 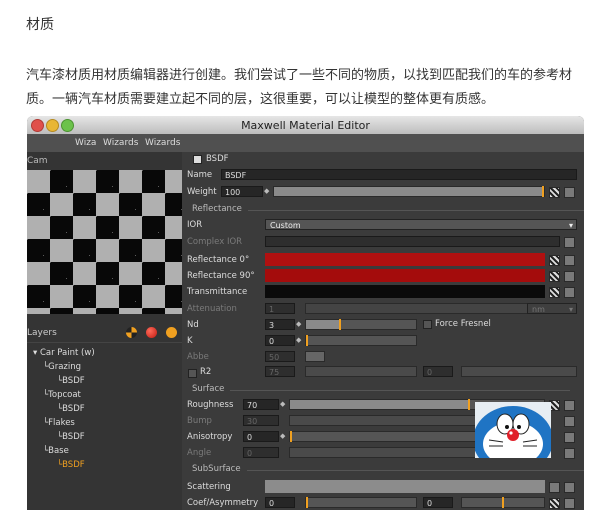 I want to click on force-fresnel-checkbox, so click(x=427, y=324).